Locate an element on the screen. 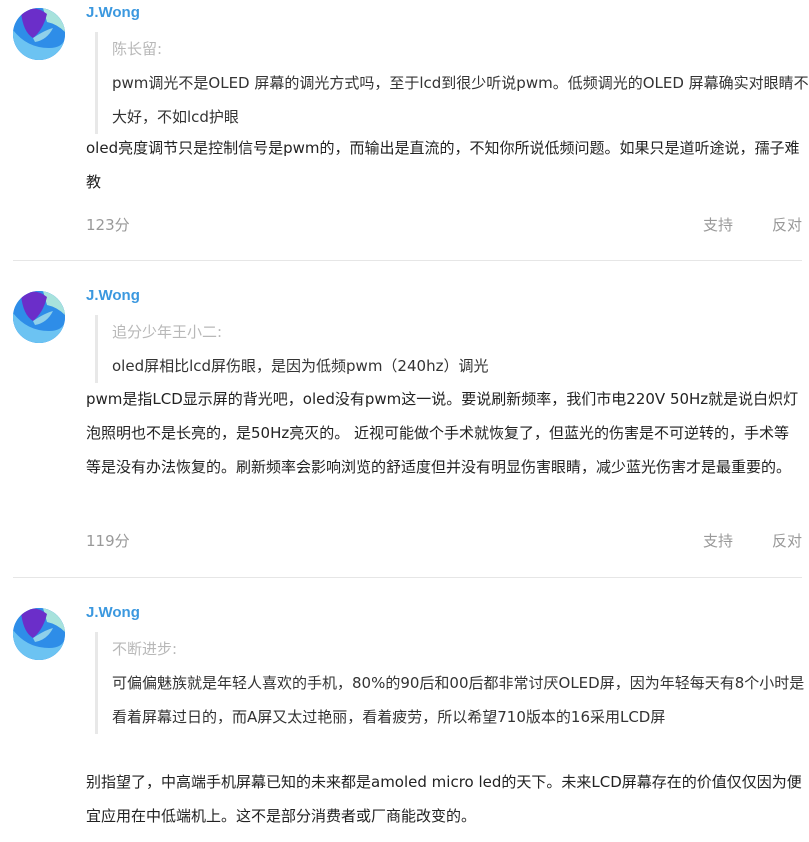 This screenshot has height=842, width=809. quoted-author: 陈长留: is located at coordinates (137, 49).